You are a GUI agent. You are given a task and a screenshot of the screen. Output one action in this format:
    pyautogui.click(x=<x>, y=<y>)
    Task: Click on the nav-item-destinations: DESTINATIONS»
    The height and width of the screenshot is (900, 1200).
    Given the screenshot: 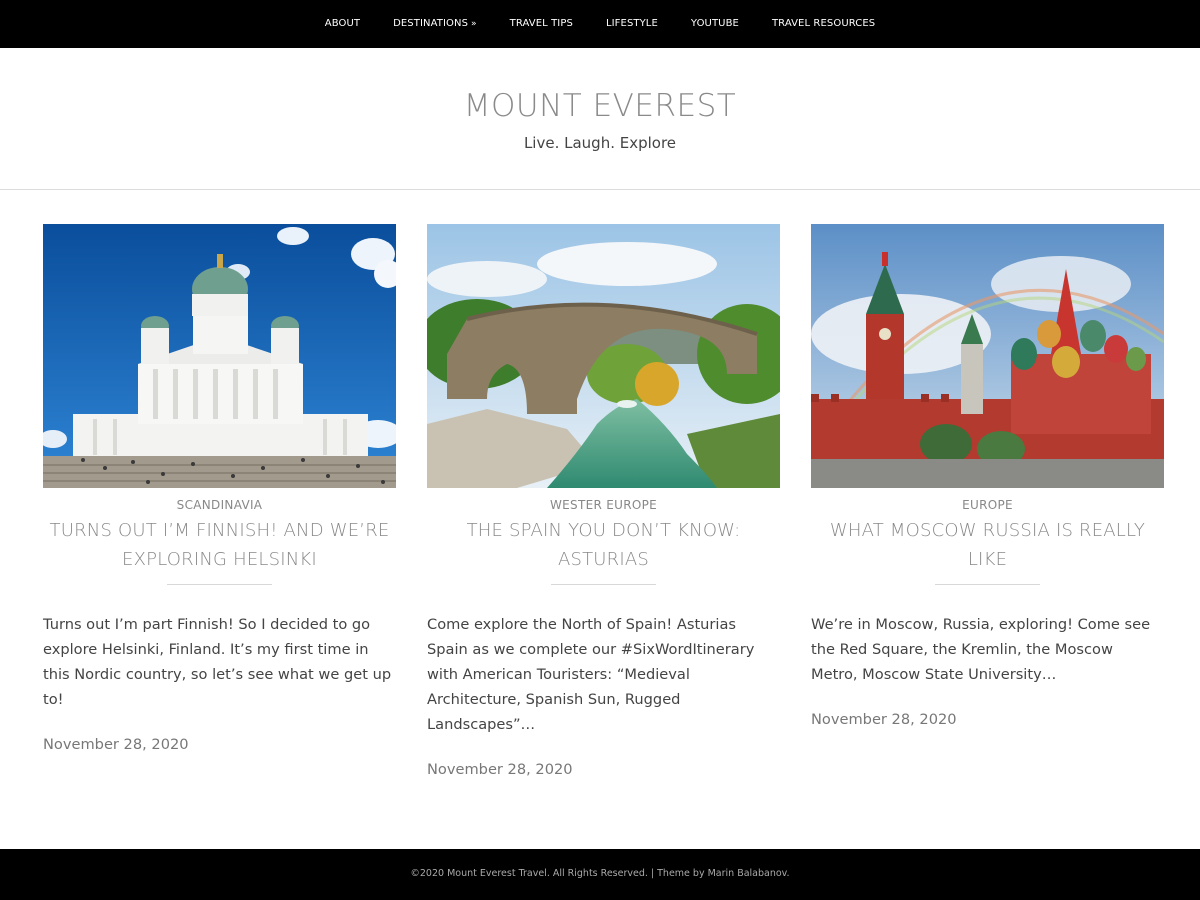 What is the action you would take?
    pyautogui.click(x=435, y=24)
    